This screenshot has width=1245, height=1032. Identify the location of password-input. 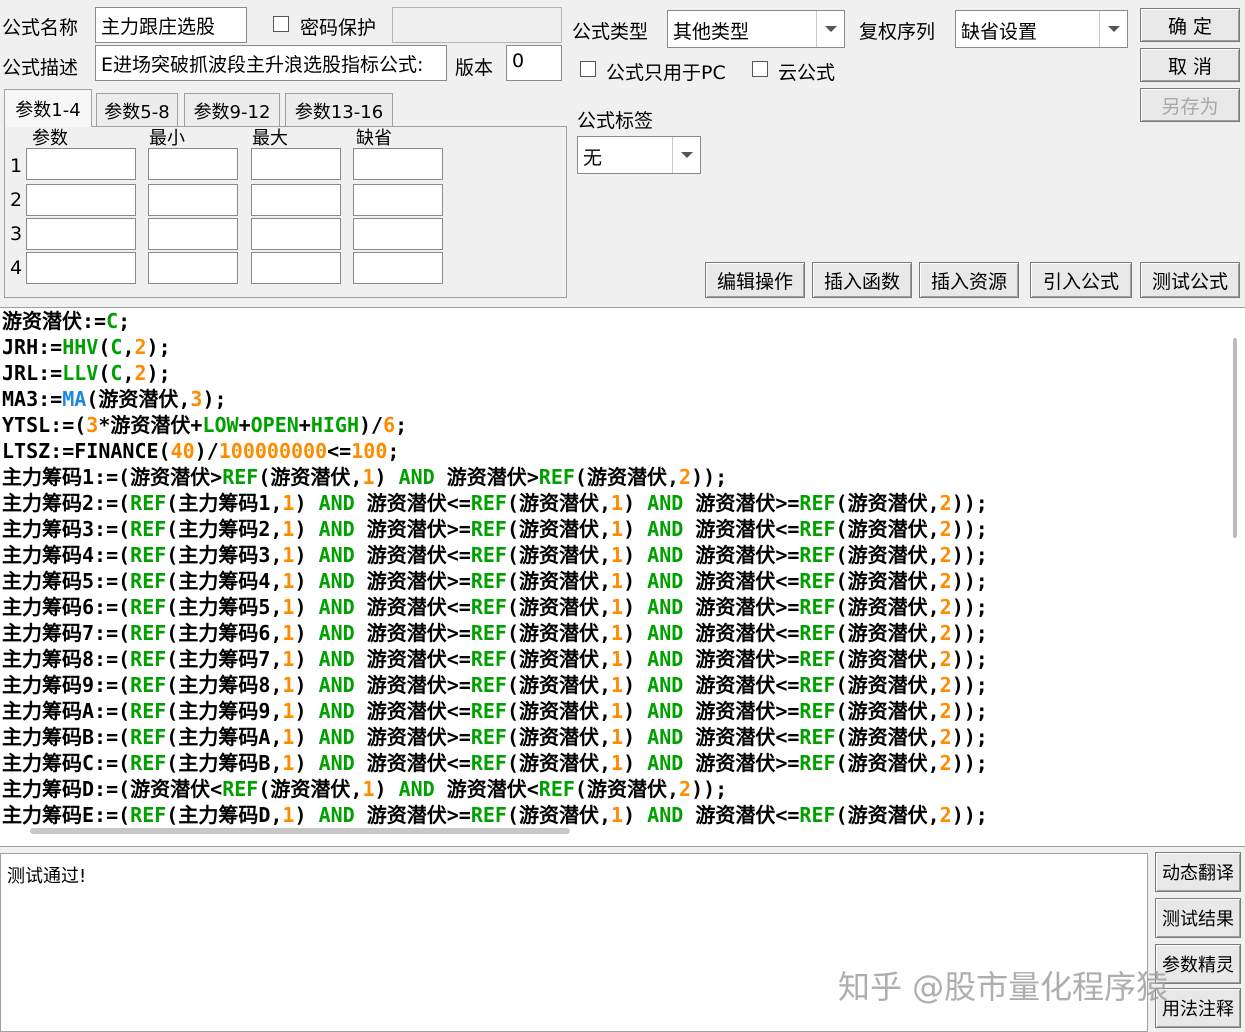
(477, 25).